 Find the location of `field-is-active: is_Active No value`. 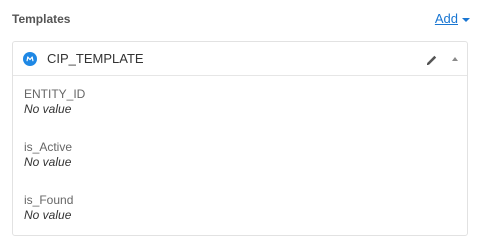

field-is-active: is_Active No value is located at coordinates (234, 155).